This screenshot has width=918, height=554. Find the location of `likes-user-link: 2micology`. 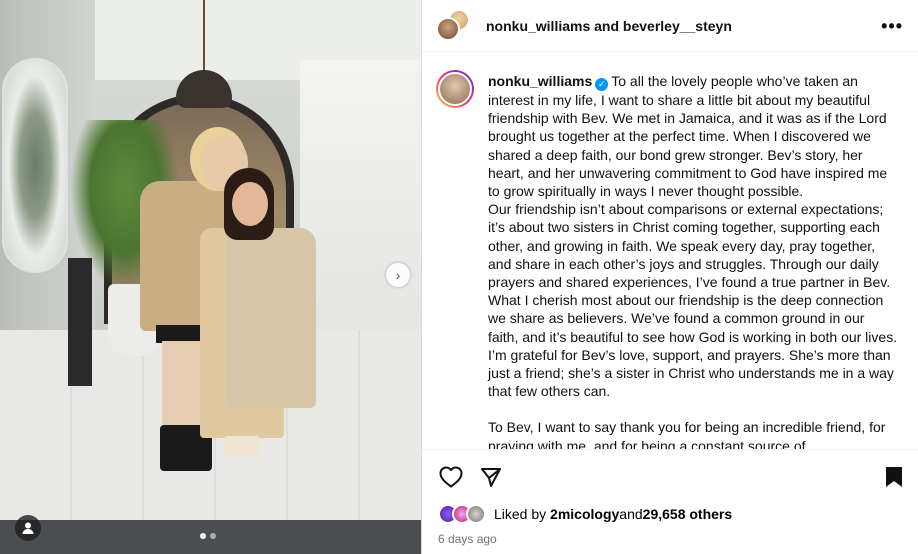

likes-user-link: 2micology is located at coordinates (584, 514).